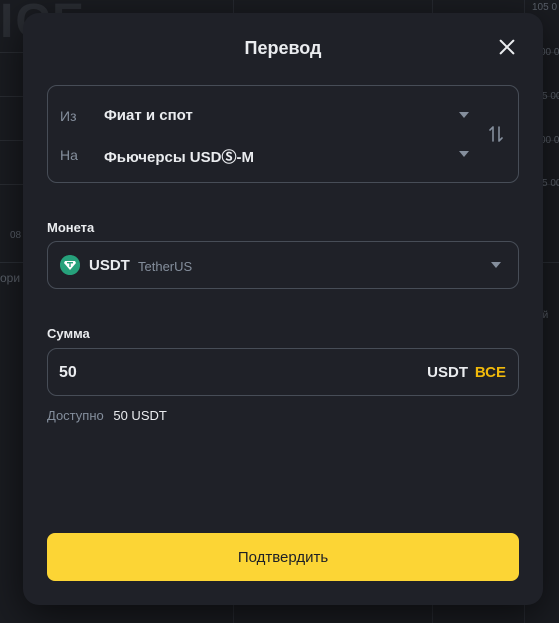 Image resolution: width=559 pixels, height=623 pixels. I want to click on modal-title: Перевод, so click(283, 48).